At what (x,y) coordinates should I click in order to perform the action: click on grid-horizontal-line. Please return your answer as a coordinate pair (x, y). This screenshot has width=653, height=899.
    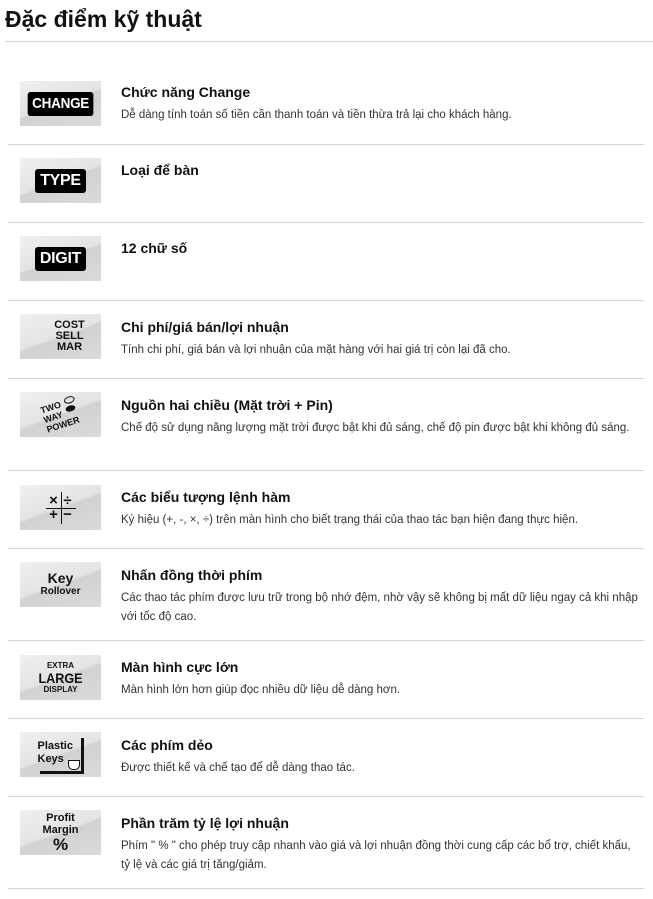
    Looking at the image, I should click on (60, 508).